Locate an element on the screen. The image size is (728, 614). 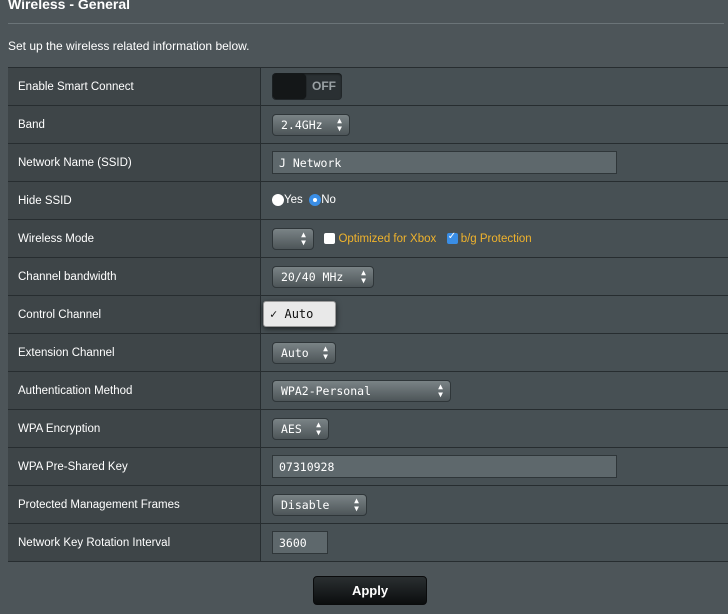
label-auth-method: Authentication Method is located at coordinates (134, 390).